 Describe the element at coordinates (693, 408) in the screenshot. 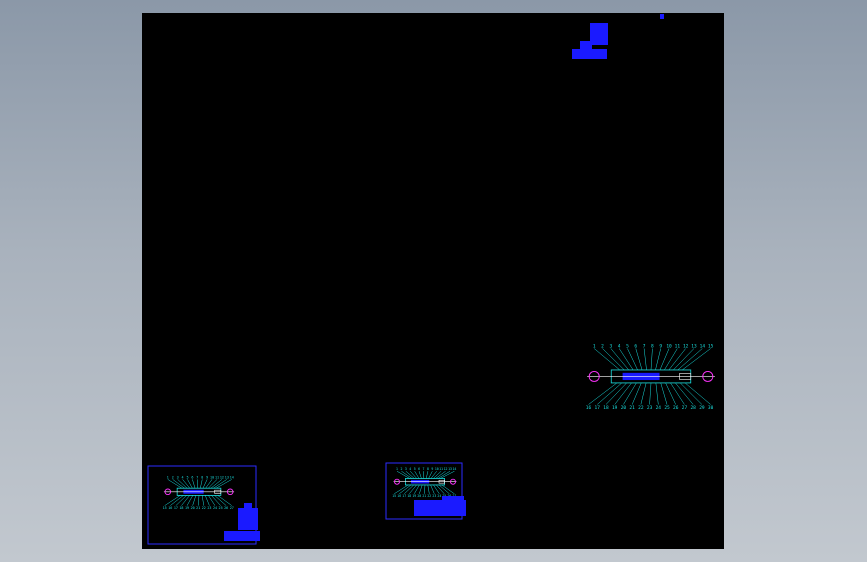

I see `part-number-label: 28` at that location.